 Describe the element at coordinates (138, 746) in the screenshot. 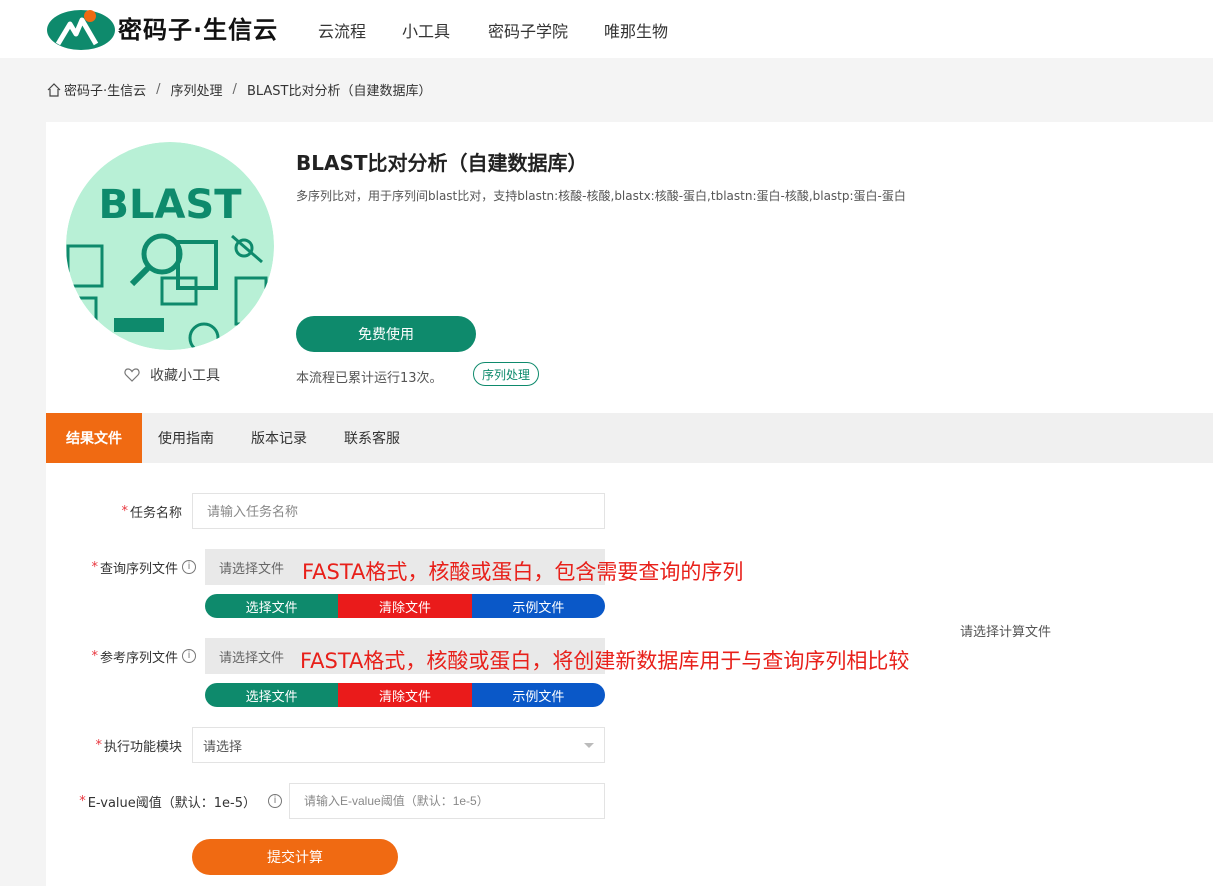

I see `module-label: * 执行功能模块` at that location.